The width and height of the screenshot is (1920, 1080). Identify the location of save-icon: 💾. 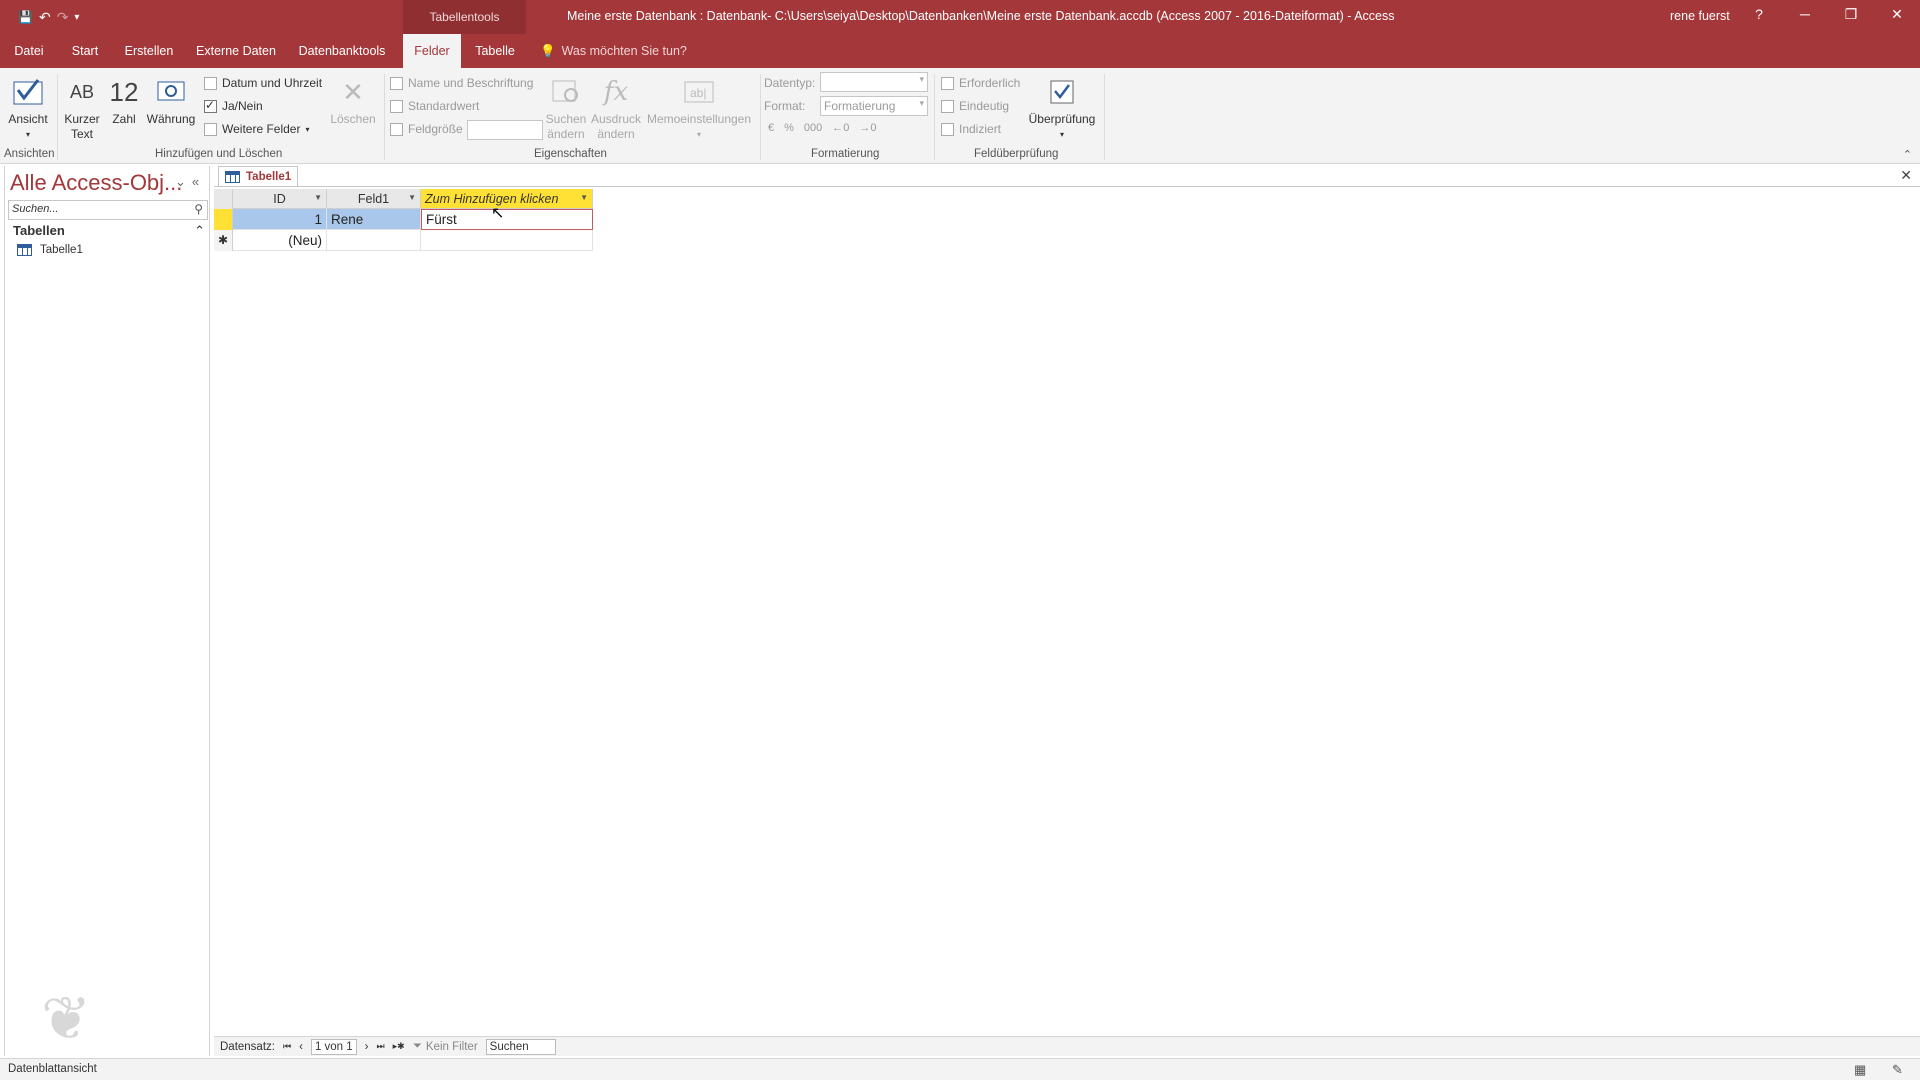
(25, 17).